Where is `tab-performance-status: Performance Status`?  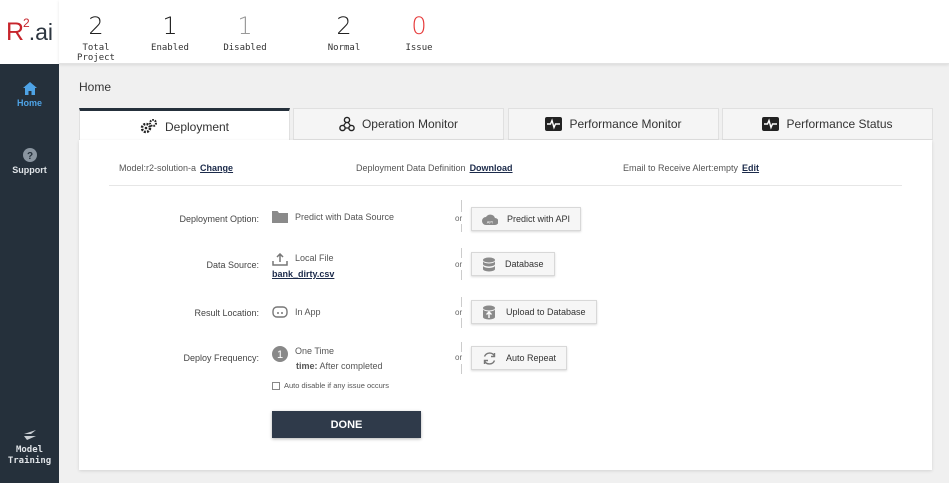 tab-performance-status: Performance Status is located at coordinates (827, 124).